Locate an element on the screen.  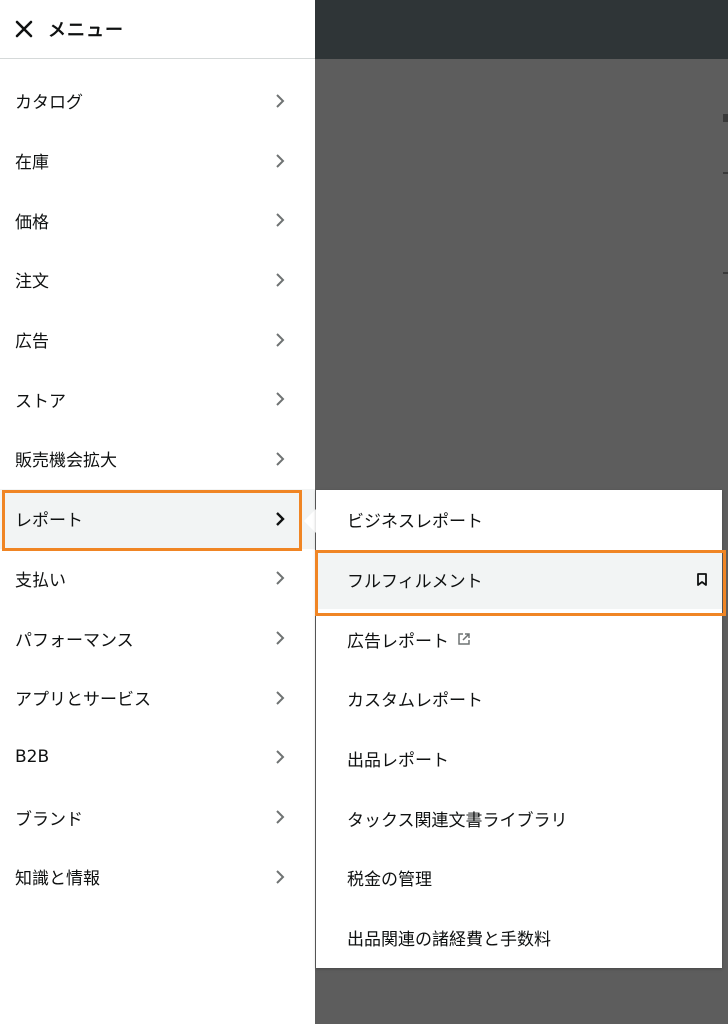
menu-item-label: ストア is located at coordinates (40, 401).